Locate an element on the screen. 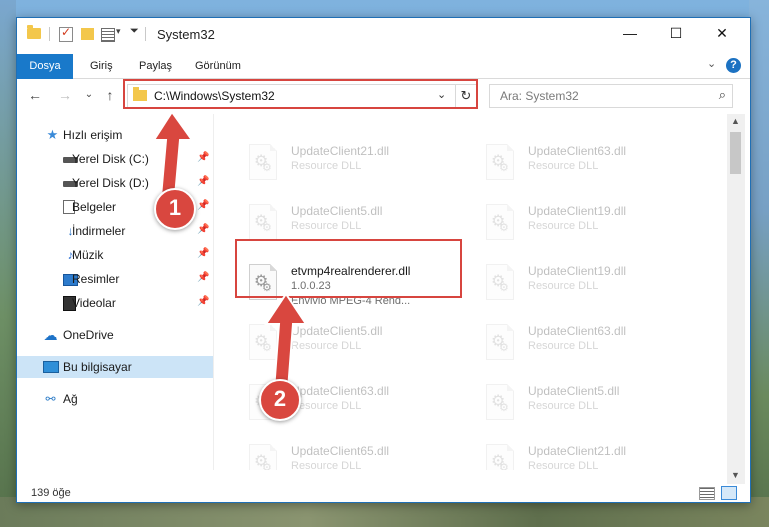 This screenshot has width=769, height=527. sidebar-item-label: Bu bilgisayar is located at coordinates (97, 367).